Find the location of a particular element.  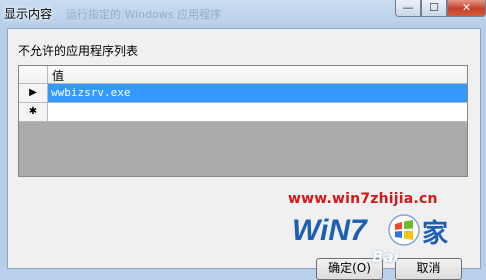

column-header-value: 值 is located at coordinates (58, 75).